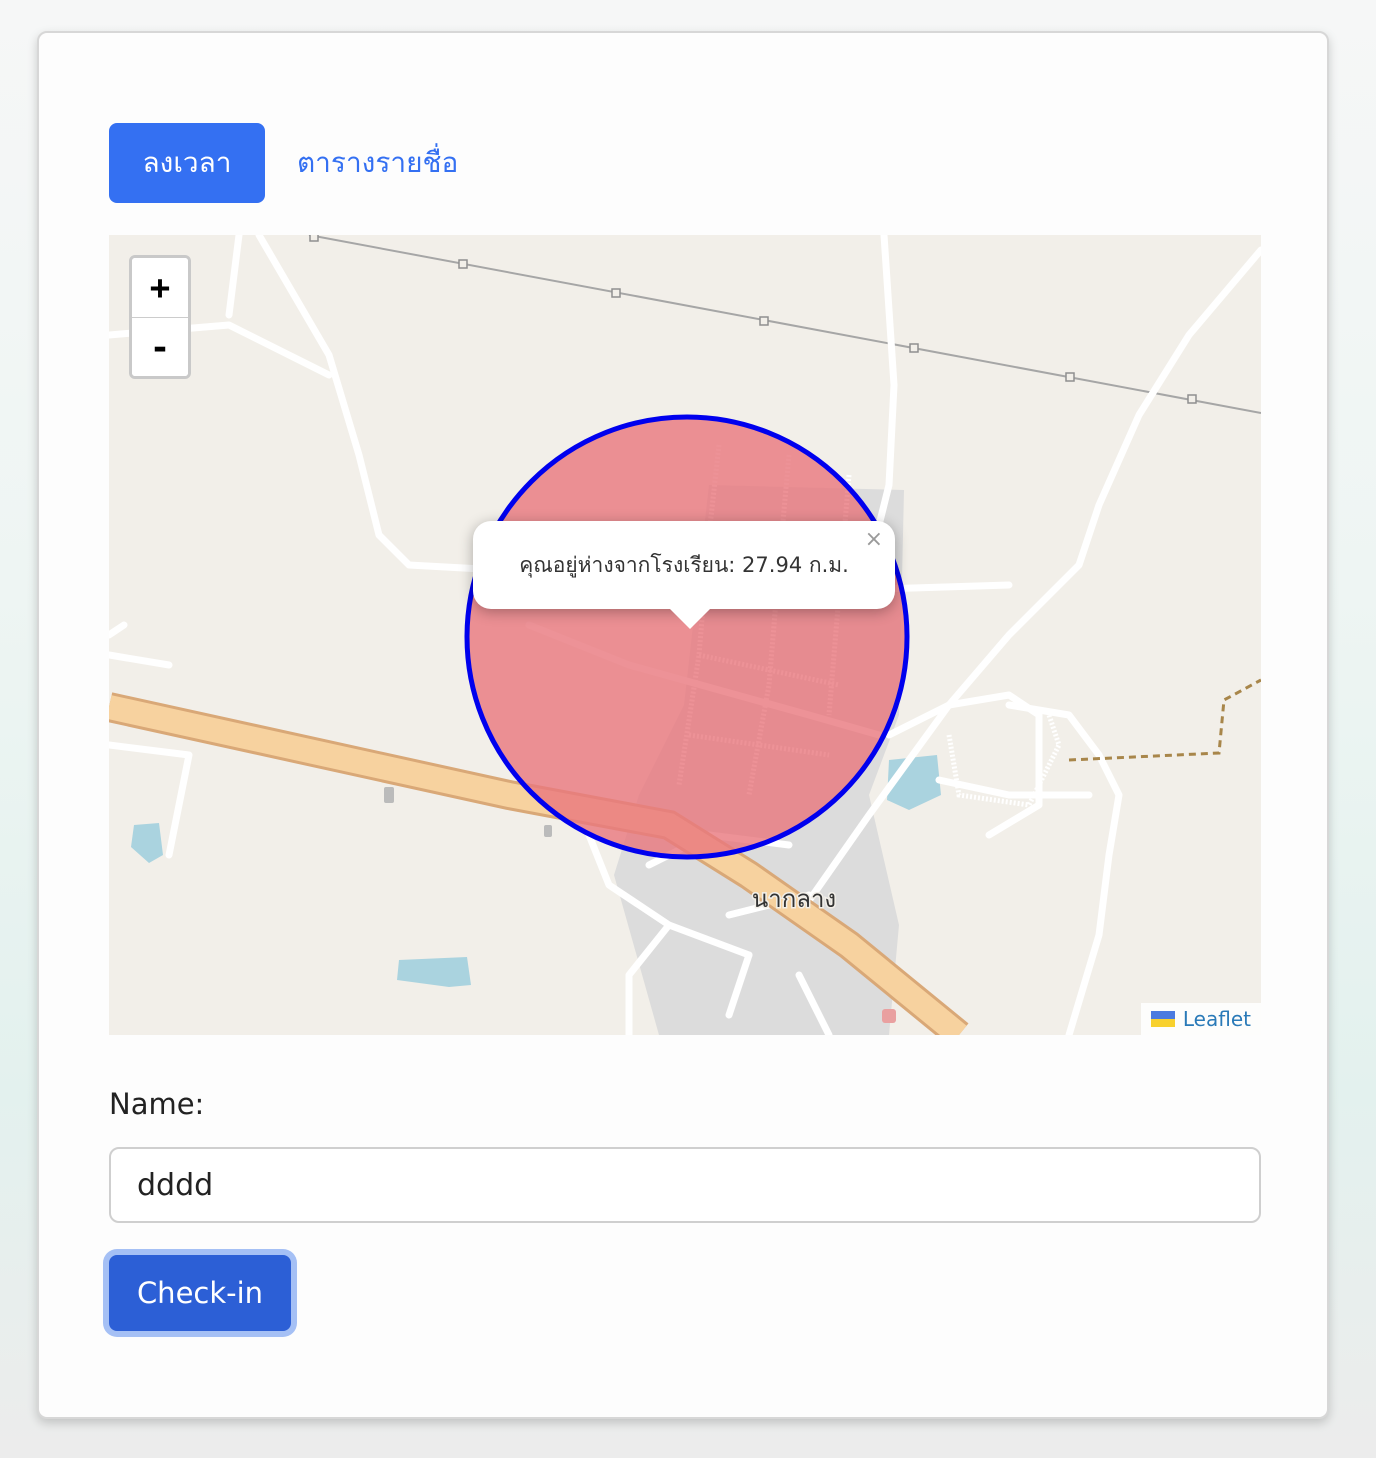 The height and width of the screenshot is (1458, 1376). I want to click on zoom-in-button: +, so click(160, 288).